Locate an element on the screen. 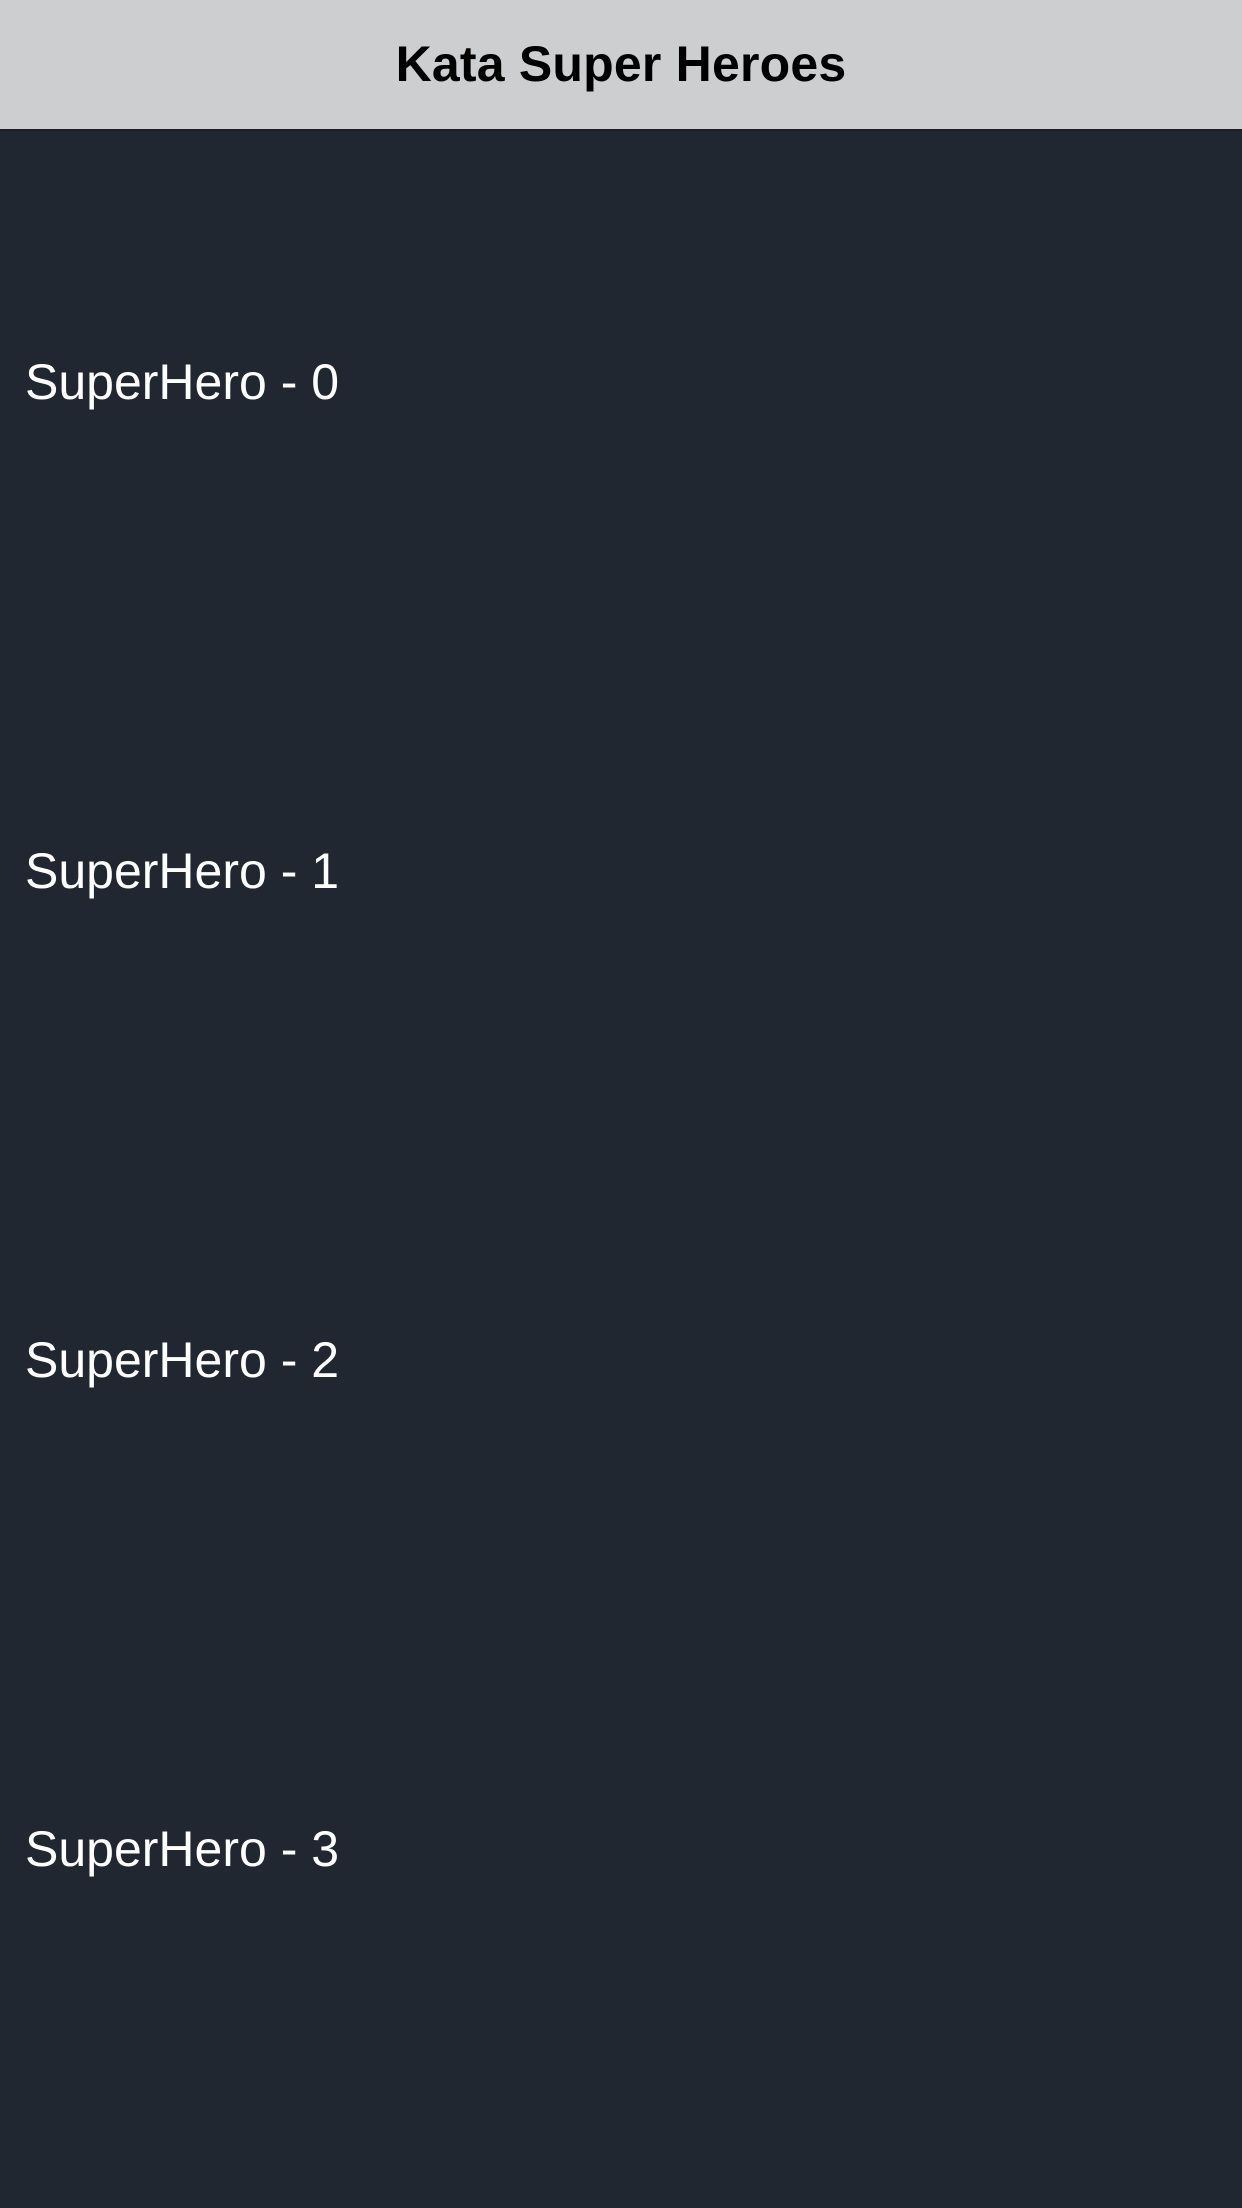 The height and width of the screenshot is (2208, 1242). navigation-bar: Kata Super Heroes is located at coordinates (621, 65).